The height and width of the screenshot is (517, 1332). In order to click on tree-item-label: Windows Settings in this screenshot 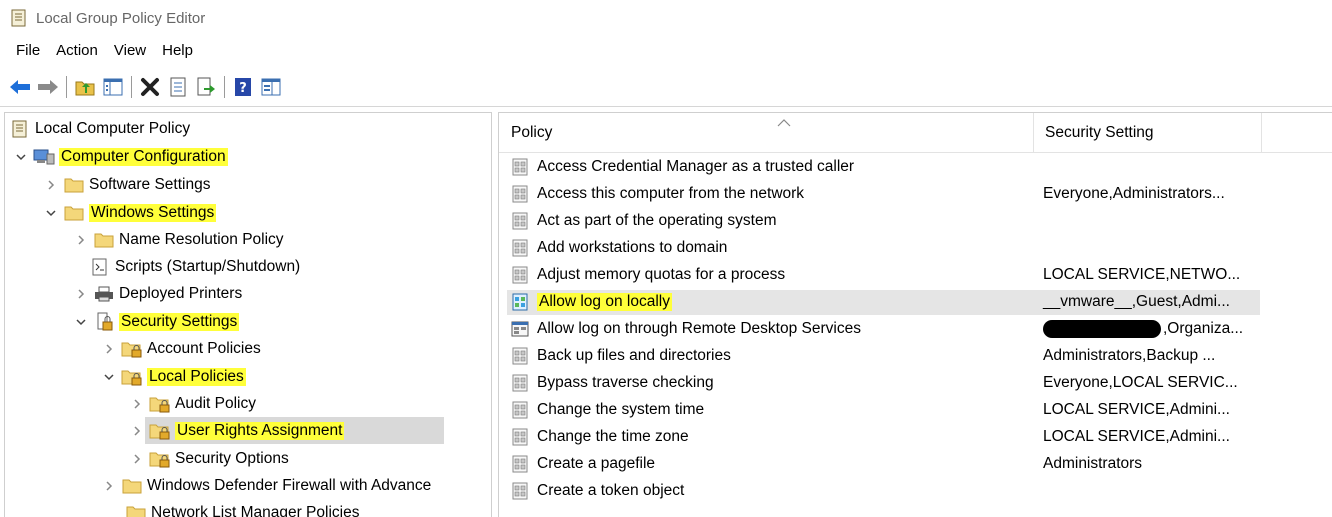, I will do `click(153, 212)`.